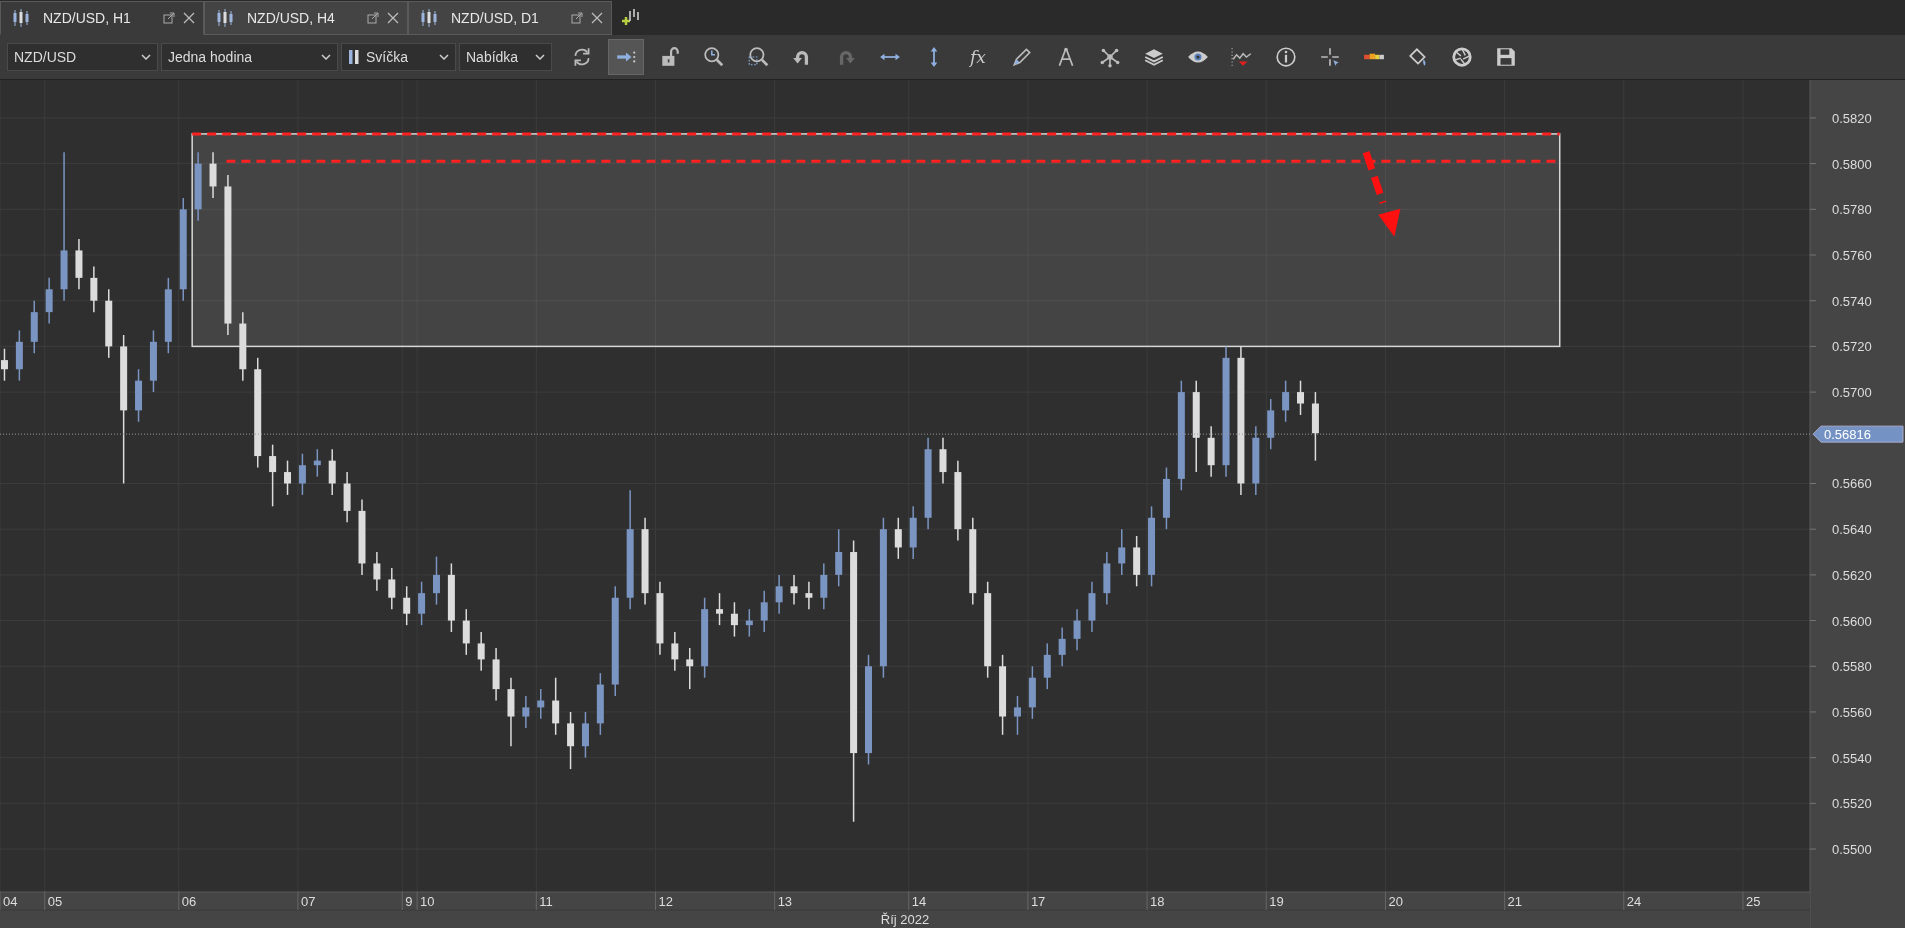 This screenshot has height=928, width=1905. Describe the element at coordinates (427, 901) in the screenshot. I see `date-label: 10` at that location.